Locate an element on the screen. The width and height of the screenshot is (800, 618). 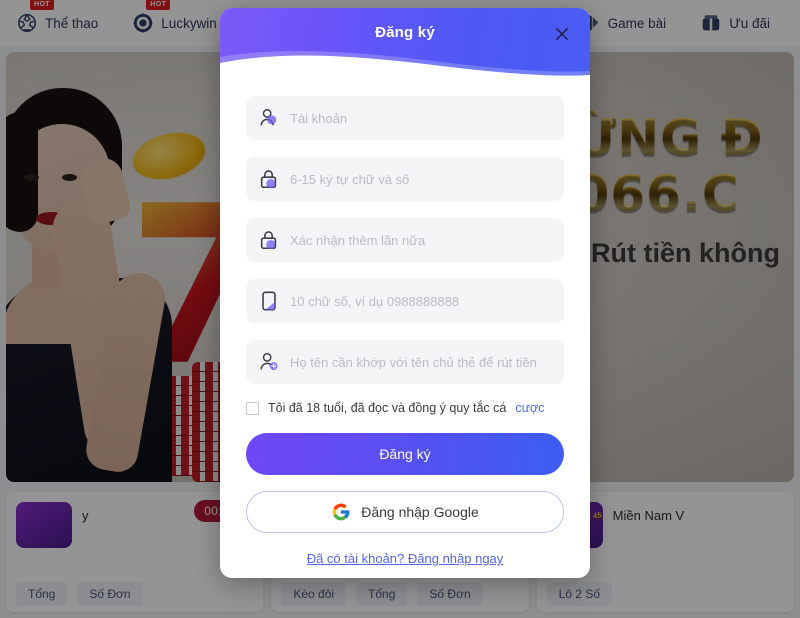
user-icon is located at coordinates (269, 118).